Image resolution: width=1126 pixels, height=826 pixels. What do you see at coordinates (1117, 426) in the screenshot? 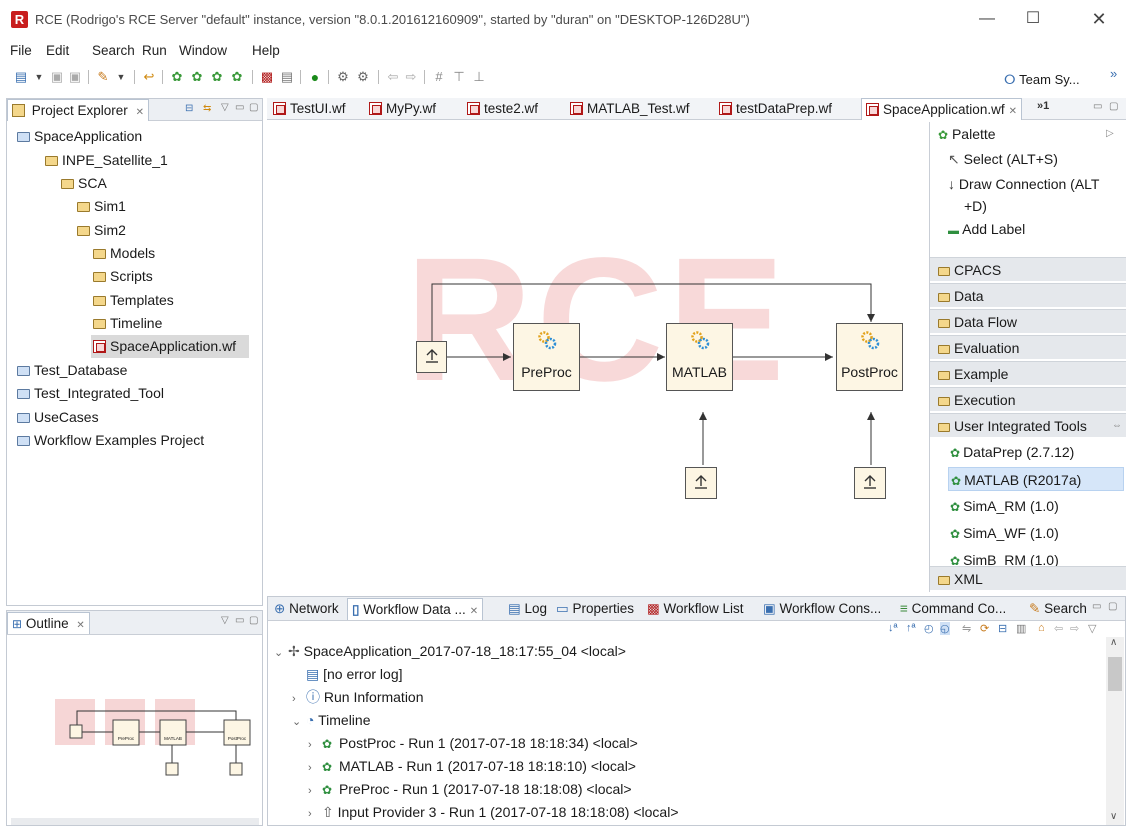
I see `pin-icon: ⇔` at bounding box center [1117, 426].